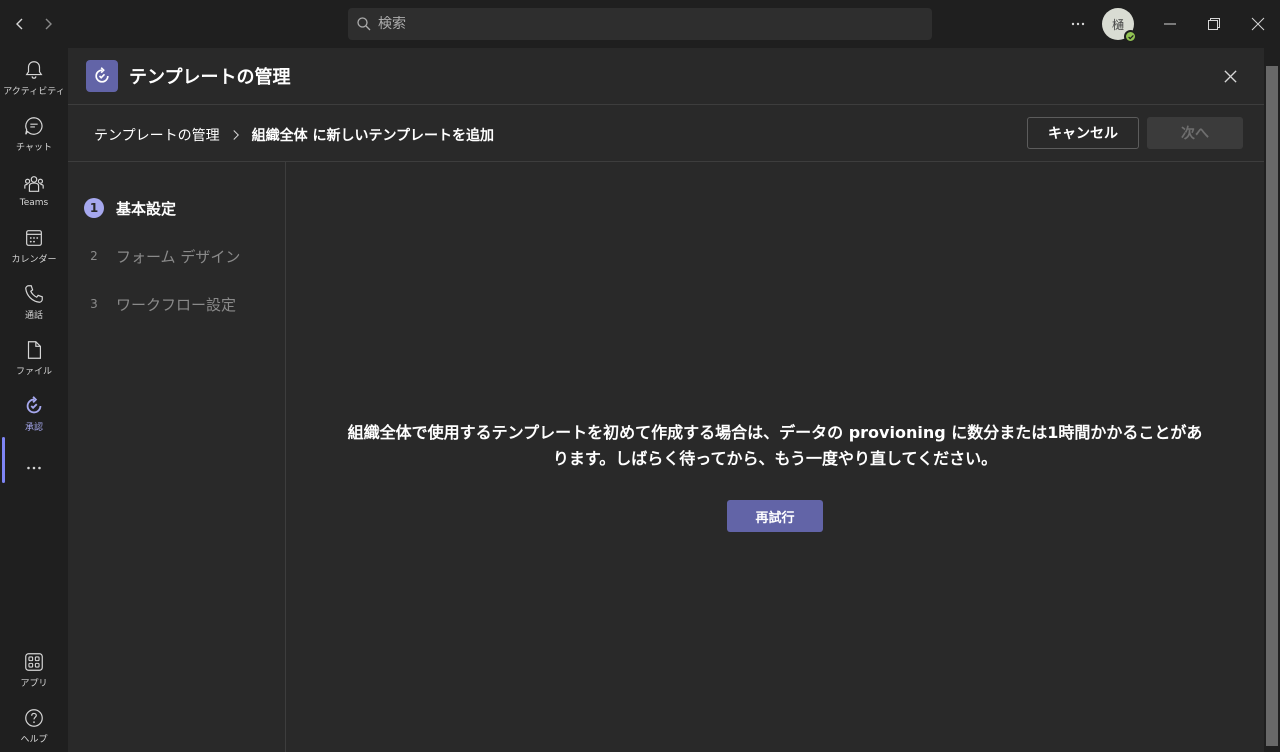 The width and height of the screenshot is (1280, 752). I want to click on message-line-2: ります。しばらく待ってから、もう一度やり直してください。, so click(775, 458).